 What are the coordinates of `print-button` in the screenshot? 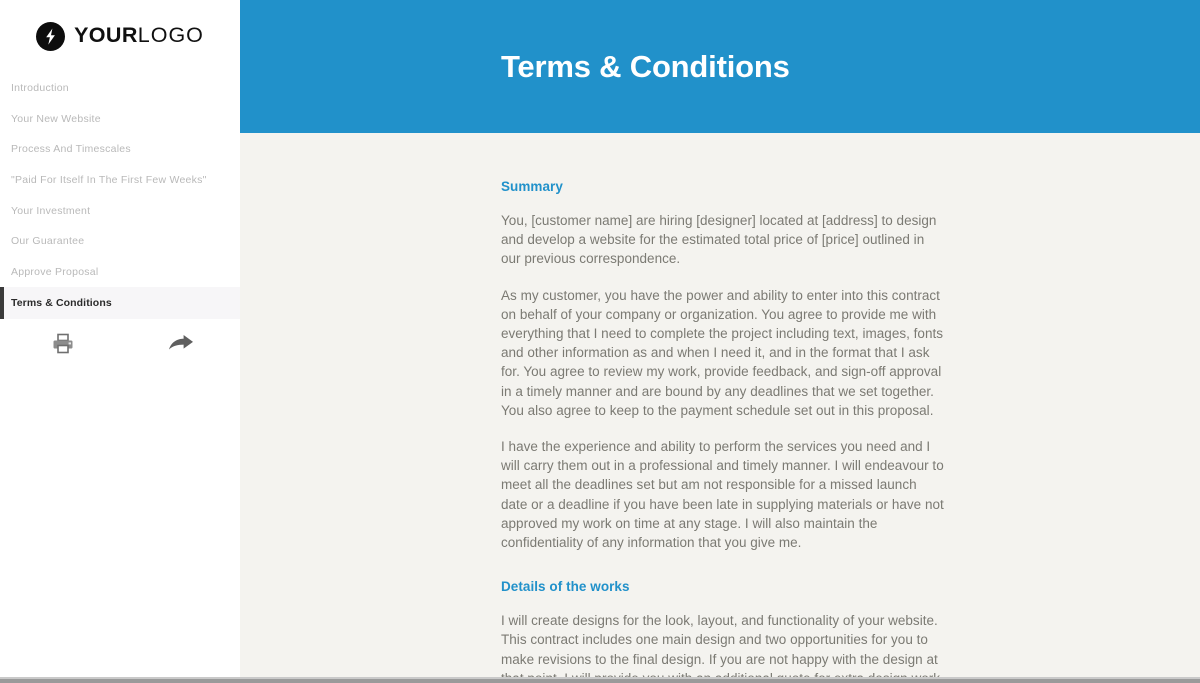 It's located at (63, 343).